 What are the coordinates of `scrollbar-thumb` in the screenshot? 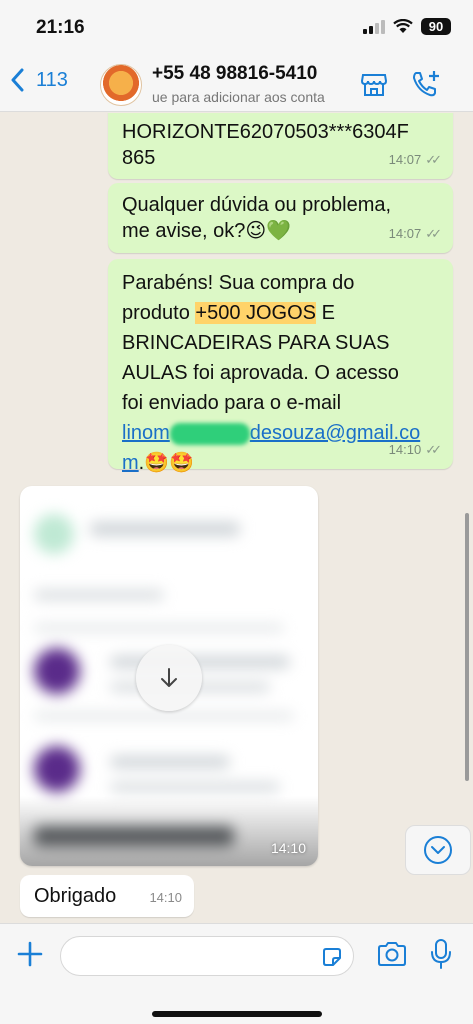 It's located at (467, 647).